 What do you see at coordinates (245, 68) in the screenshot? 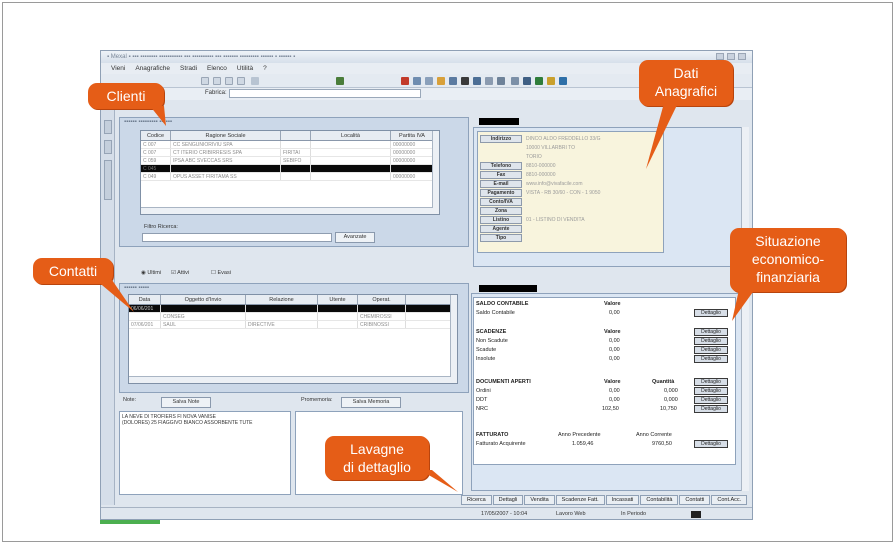
I see `menu-item: Utilità` at bounding box center [245, 68].